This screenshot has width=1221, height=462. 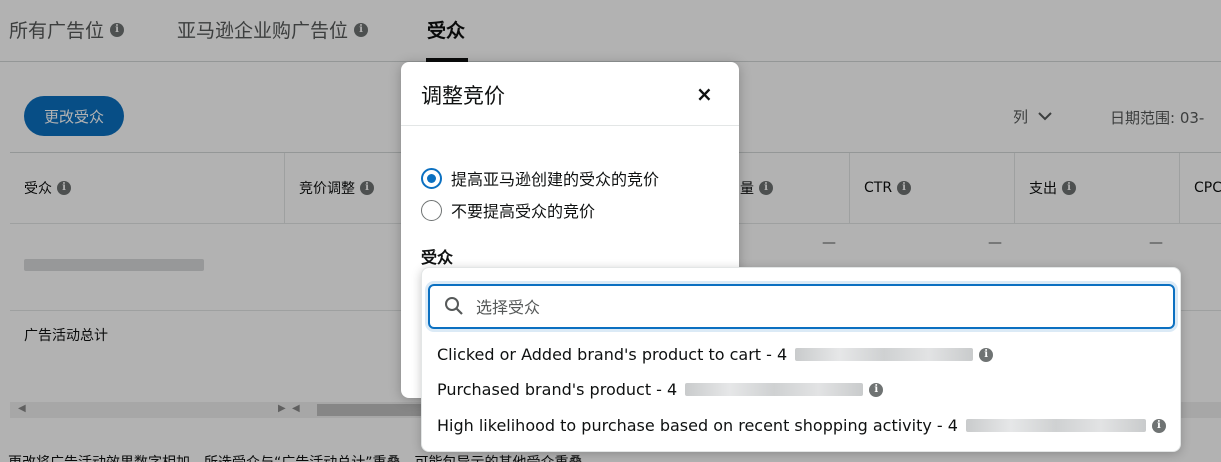 I want to click on audience-search-input, so click(x=816, y=307).